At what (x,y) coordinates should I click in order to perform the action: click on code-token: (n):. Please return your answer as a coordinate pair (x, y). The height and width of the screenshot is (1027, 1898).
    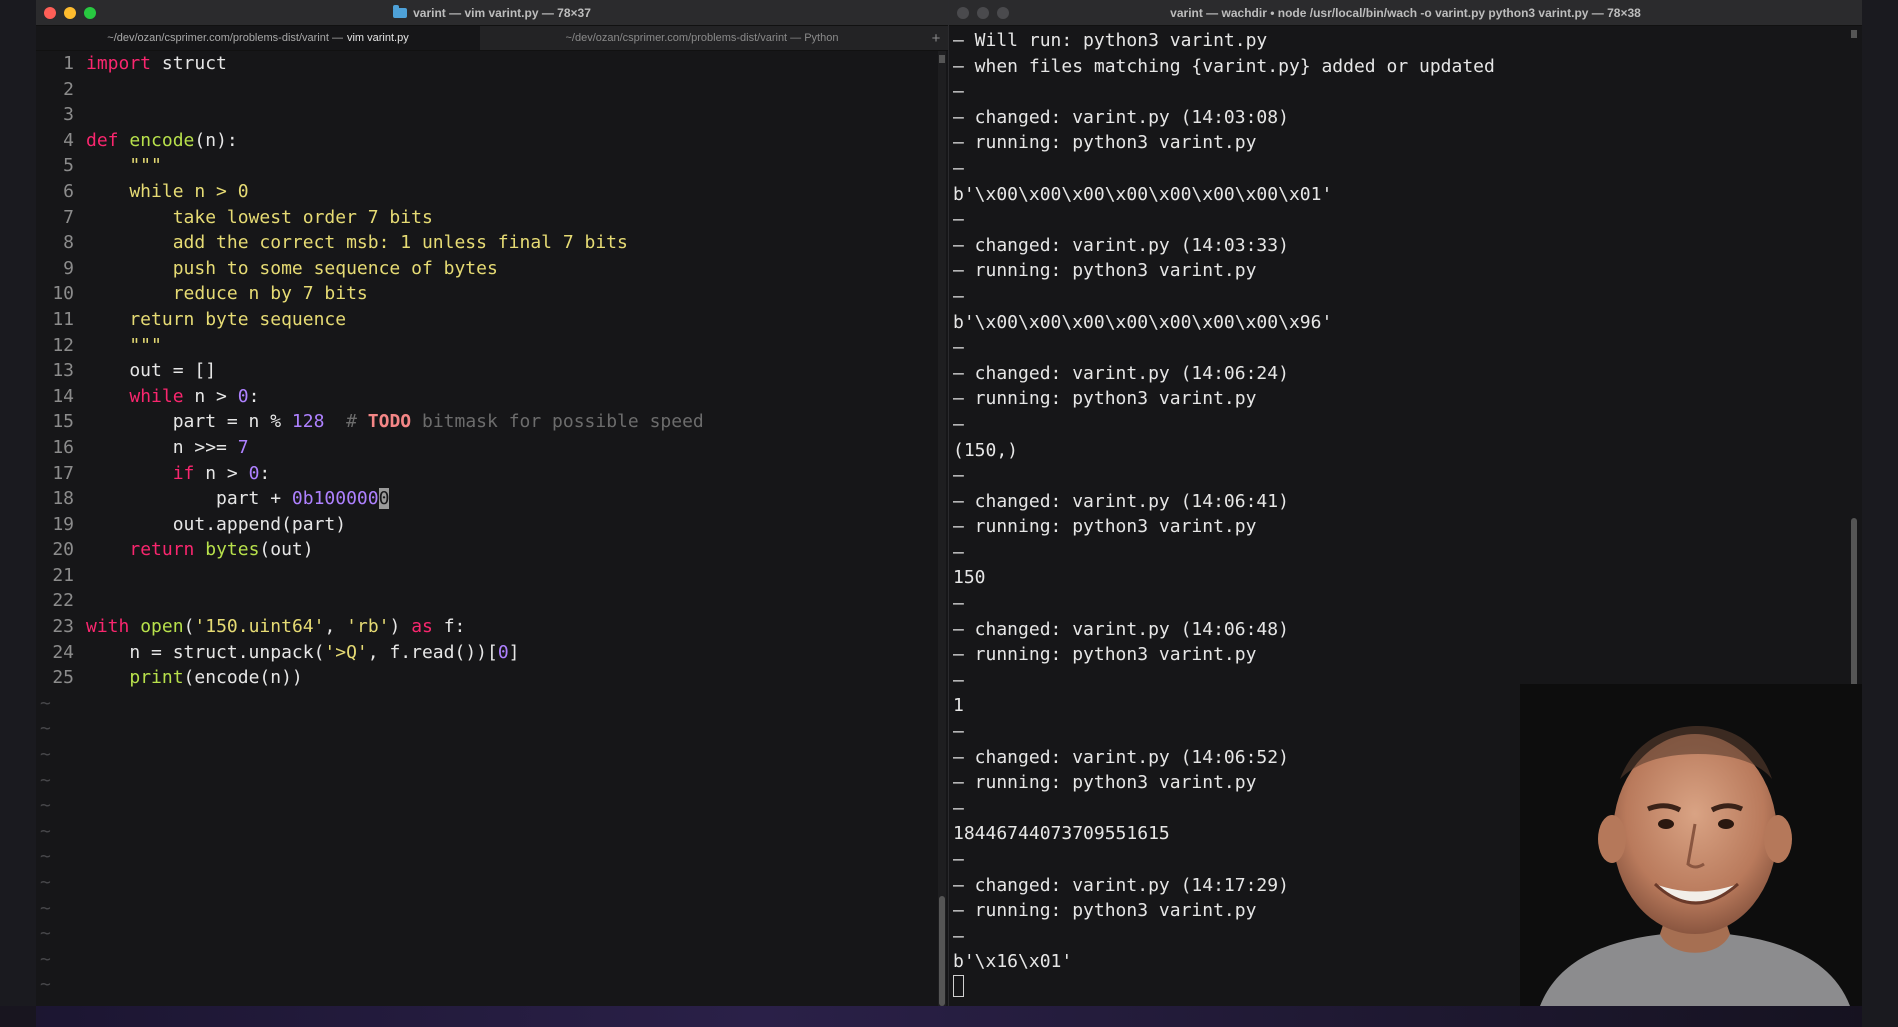
    Looking at the image, I should click on (216, 140).